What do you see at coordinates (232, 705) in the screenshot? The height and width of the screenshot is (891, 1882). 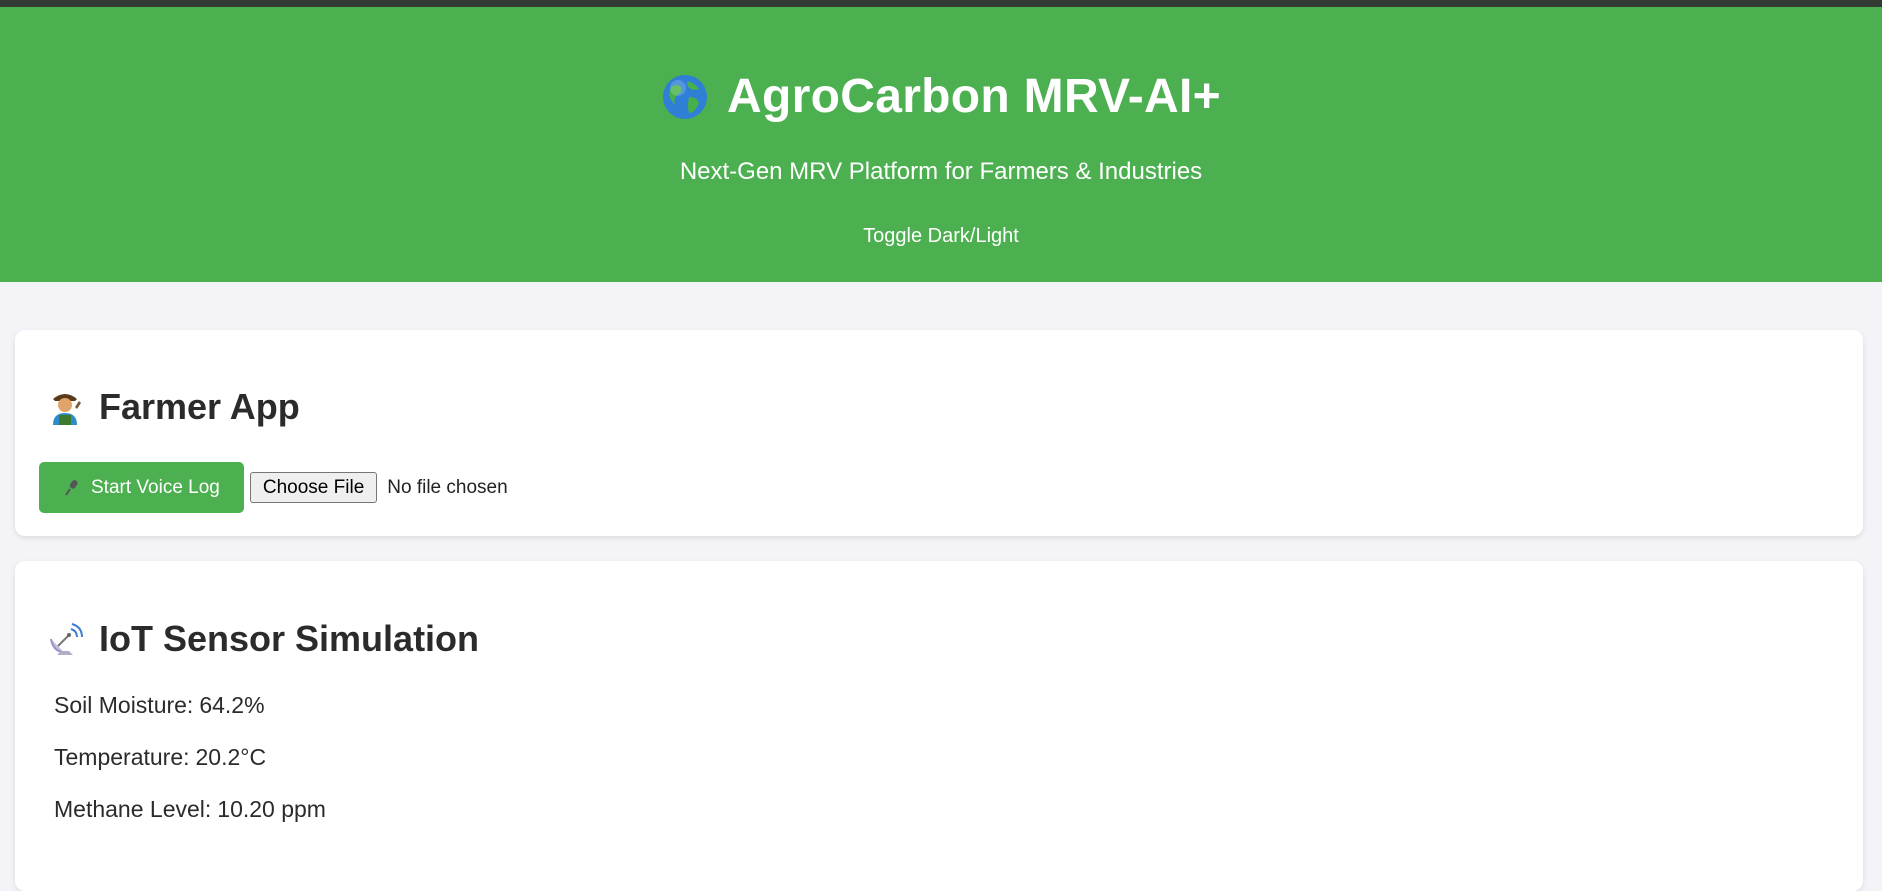 I see `sensor-value: 64.2%` at bounding box center [232, 705].